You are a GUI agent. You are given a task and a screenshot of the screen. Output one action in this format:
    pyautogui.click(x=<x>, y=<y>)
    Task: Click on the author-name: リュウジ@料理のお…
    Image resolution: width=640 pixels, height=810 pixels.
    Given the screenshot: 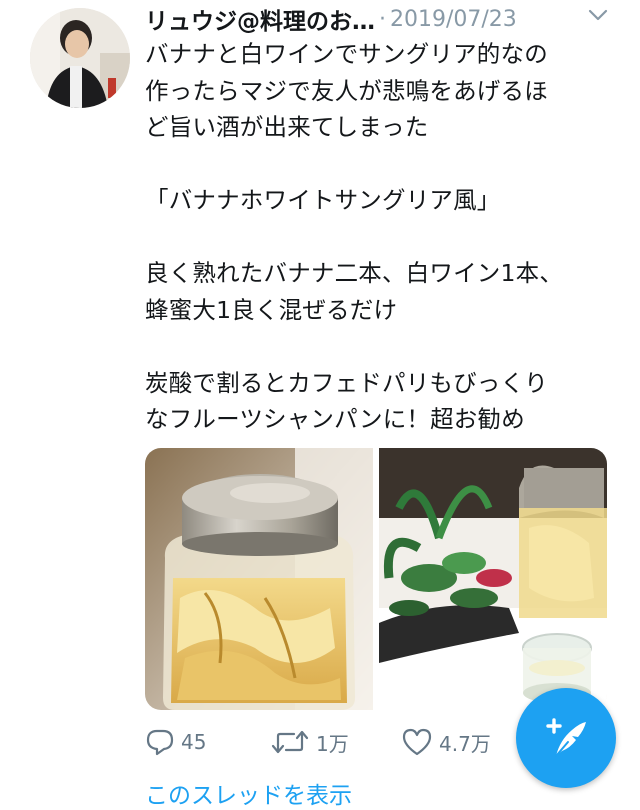 What is the action you would take?
    pyautogui.click(x=260, y=19)
    